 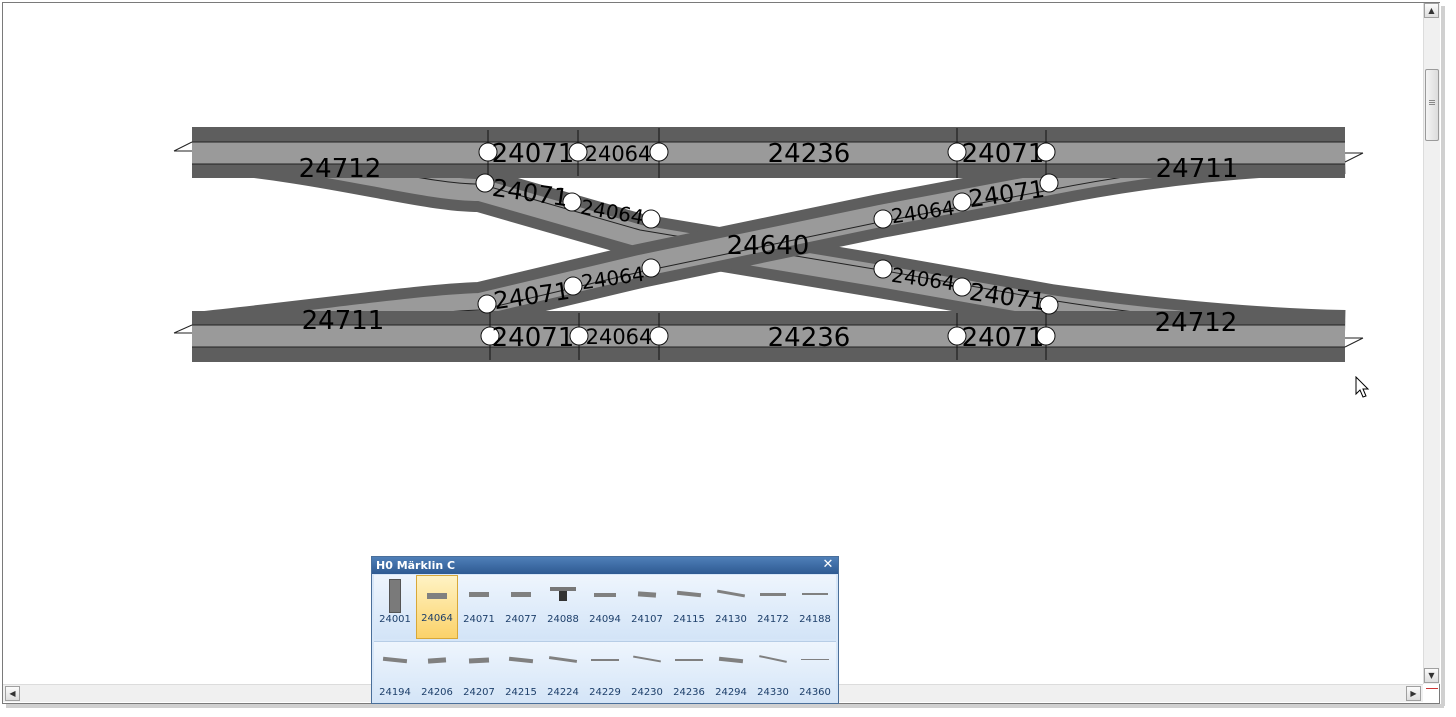 What do you see at coordinates (479, 607) in the screenshot?
I see `palette-item-24071: 24071` at bounding box center [479, 607].